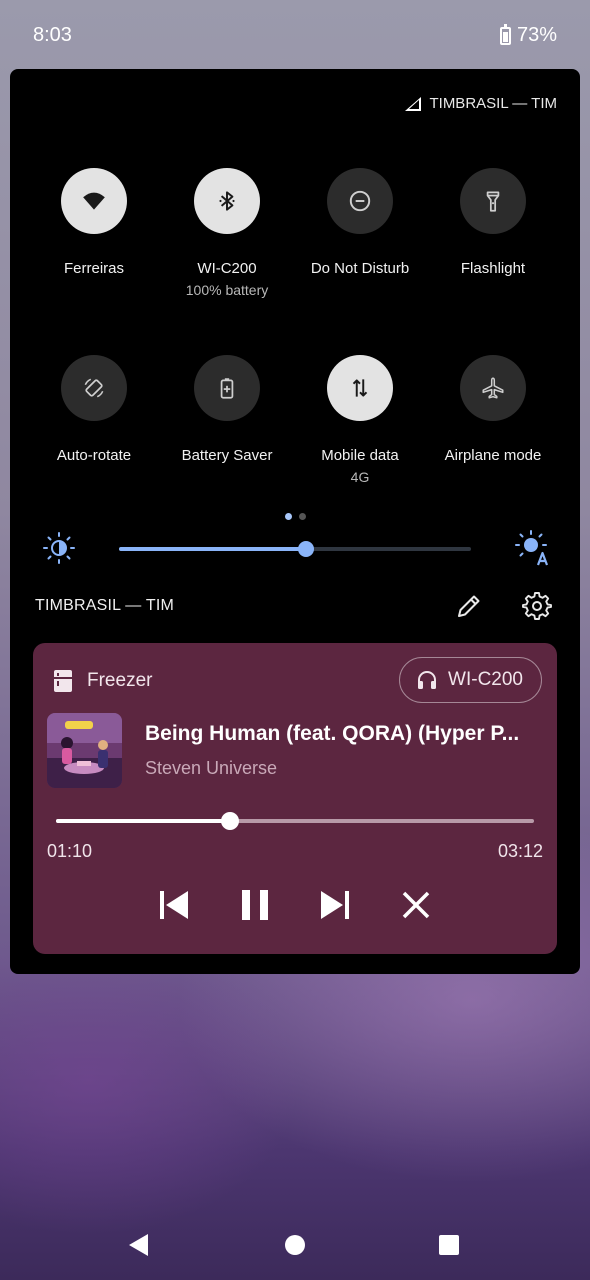 The image size is (590, 1280). I want to click on carrier-footer: TIMBRASIL — TIM, so click(295, 606).